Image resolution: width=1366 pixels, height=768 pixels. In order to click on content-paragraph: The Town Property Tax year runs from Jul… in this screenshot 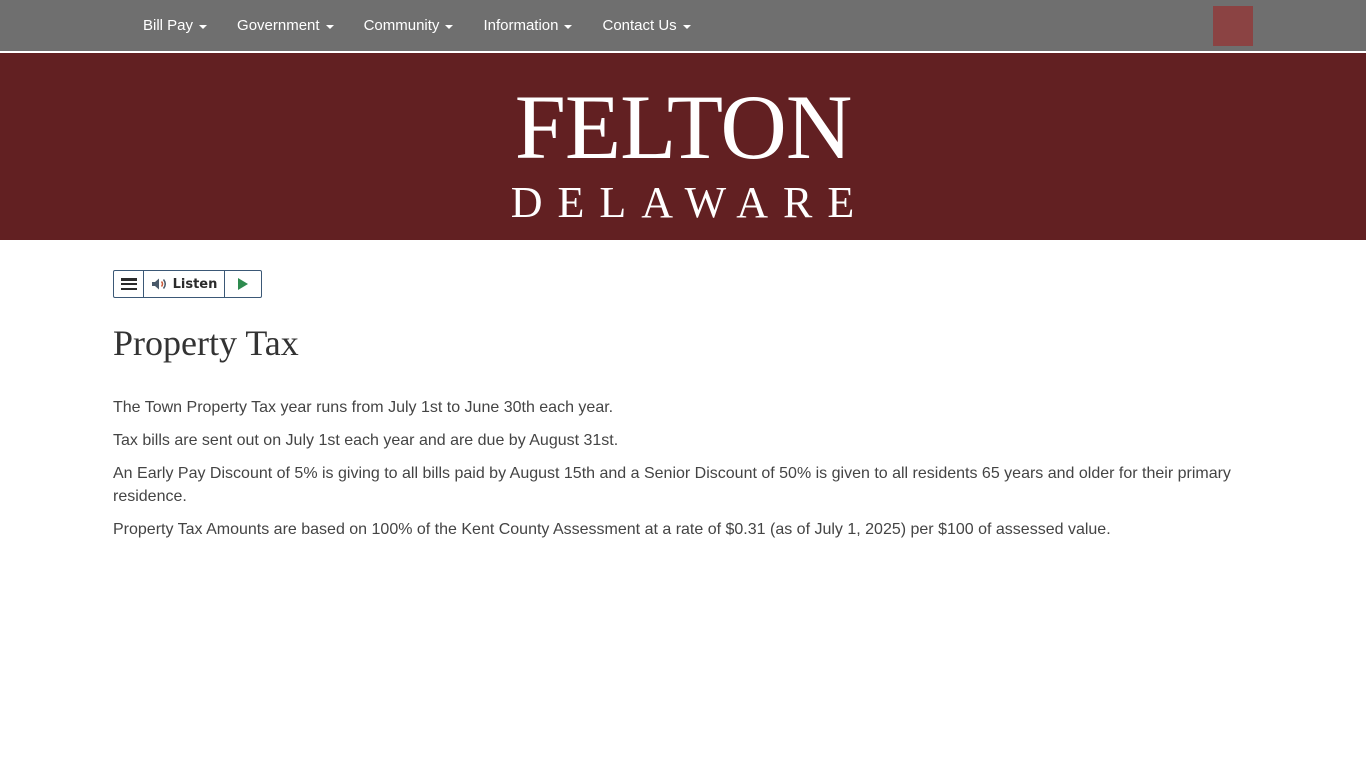, I will do `click(363, 407)`.